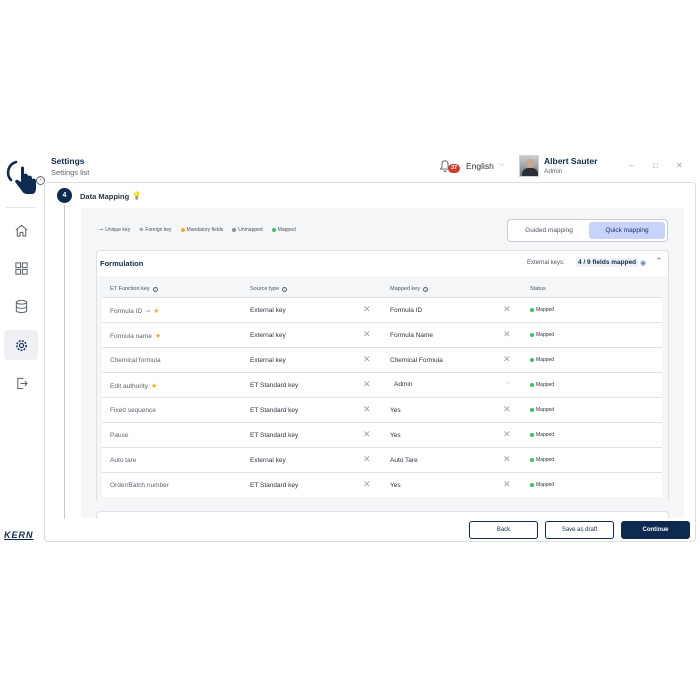 This screenshot has height=700, width=700. What do you see at coordinates (546, 263) in the screenshot?
I see `external-keys-label: External keys:` at bounding box center [546, 263].